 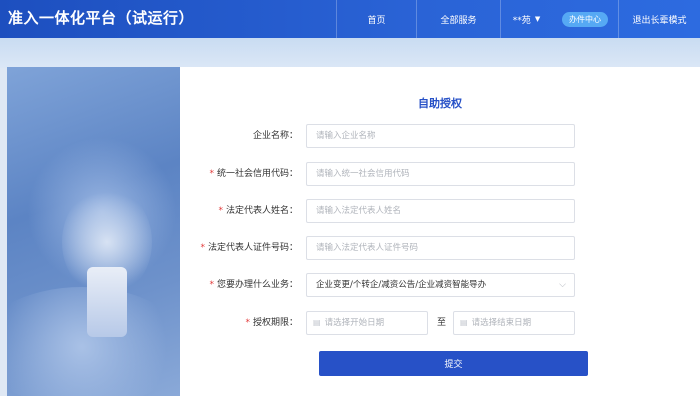 I want to click on legal-rep-name-input: 请输入法定代表人姓名, so click(x=440, y=211).